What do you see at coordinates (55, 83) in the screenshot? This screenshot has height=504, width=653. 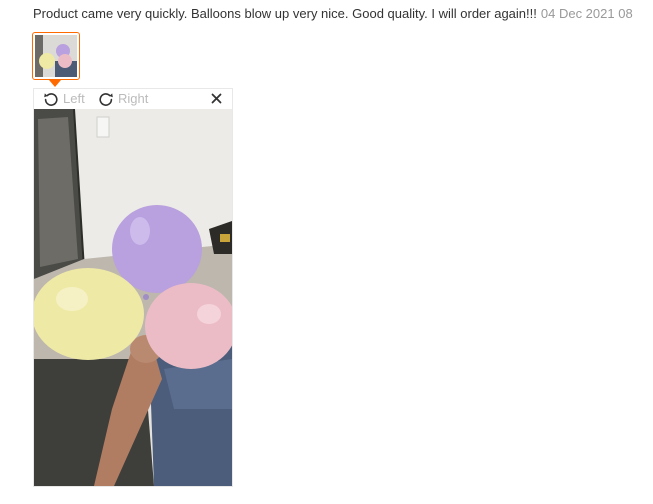 I see `thumbnail-active-arrow` at bounding box center [55, 83].